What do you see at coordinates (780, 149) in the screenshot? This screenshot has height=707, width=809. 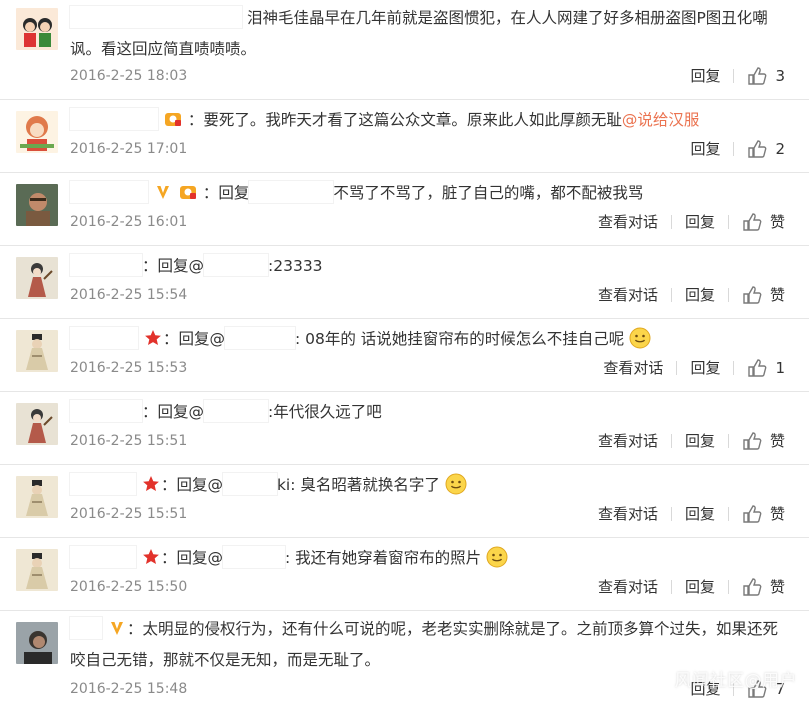 I see `like-count: 2` at bounding box center [780, 149].